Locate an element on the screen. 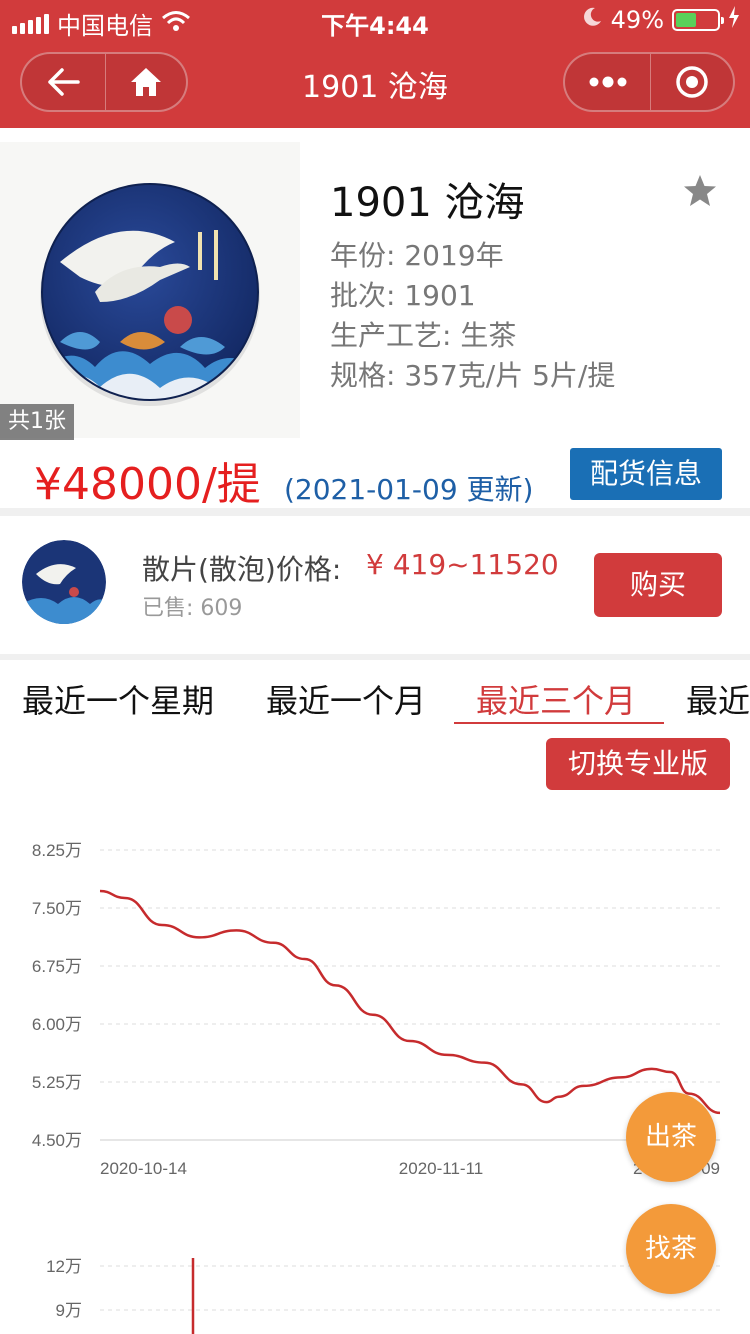 This screenshot has height=1334, width=750. top-bar: 中国电信 下午4:44 49% 1901 沧海 is located at coordinates (375, 64).